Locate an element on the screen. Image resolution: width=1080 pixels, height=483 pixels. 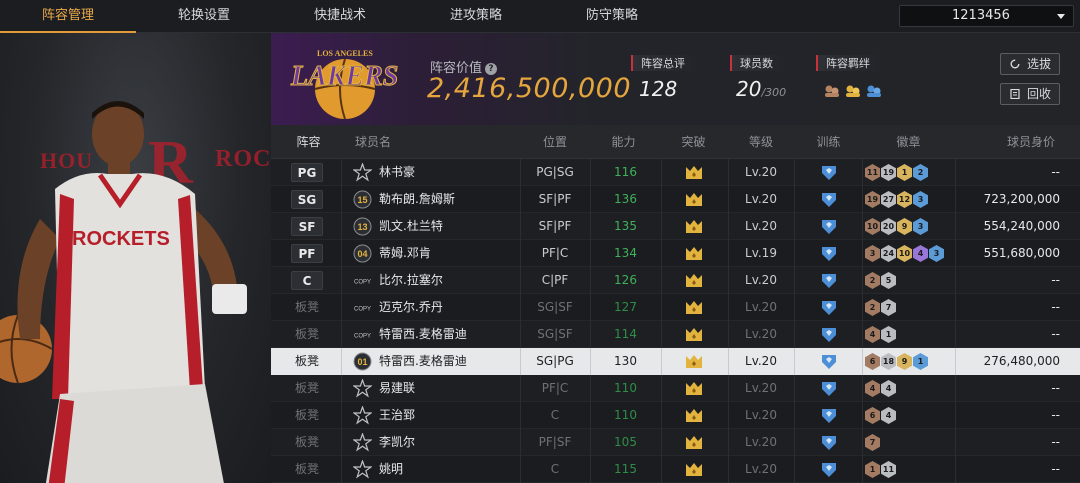
badge-list: 25 is located at coordinates (881, 280).